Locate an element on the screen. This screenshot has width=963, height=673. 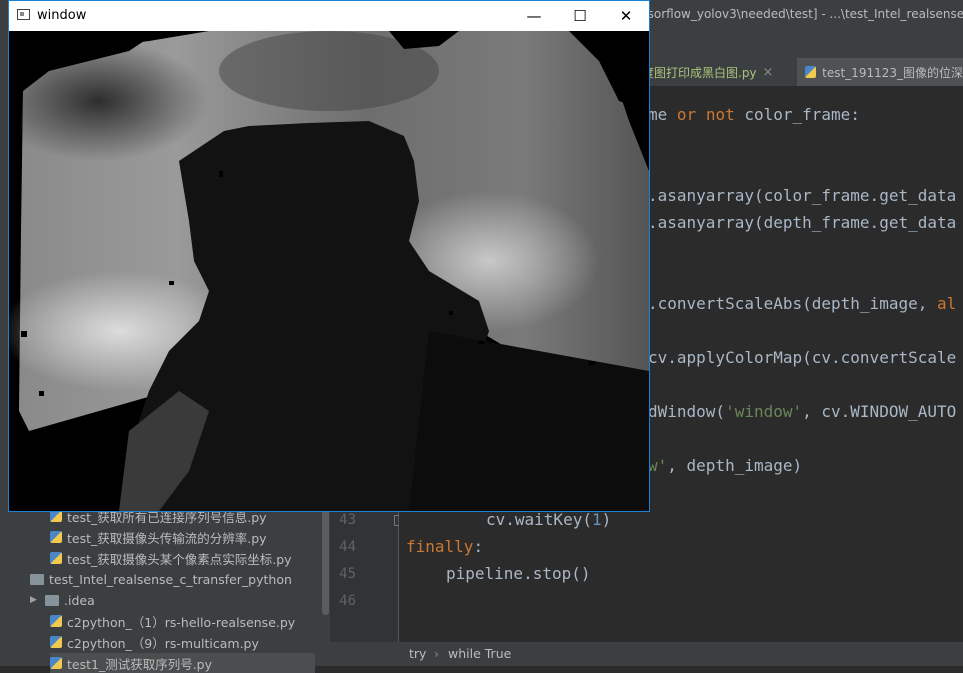
tree-item-file: c2python_（1）rs-hello-realsense.py is located at coordinates (172, 621).